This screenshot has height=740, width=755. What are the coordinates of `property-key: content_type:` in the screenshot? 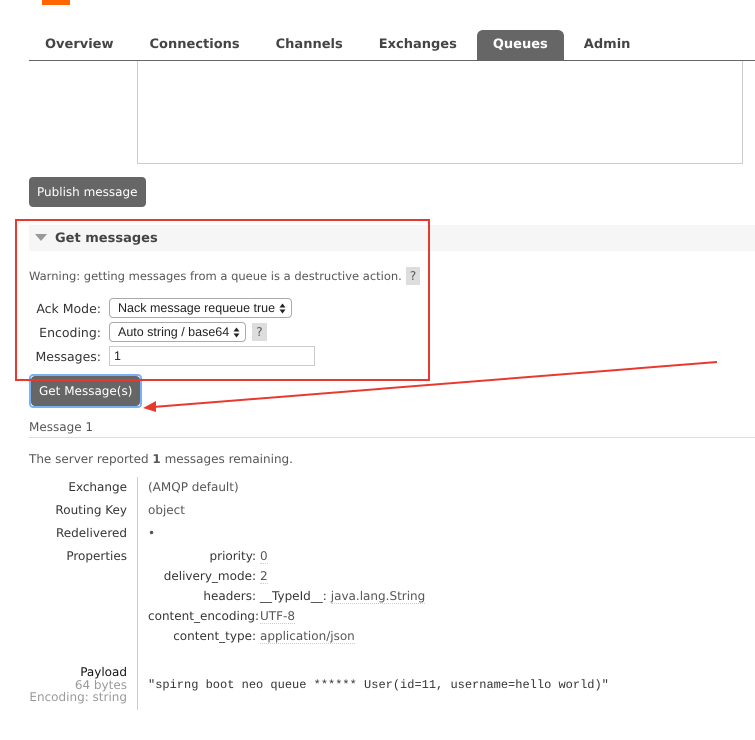 It's located at (202, 636).